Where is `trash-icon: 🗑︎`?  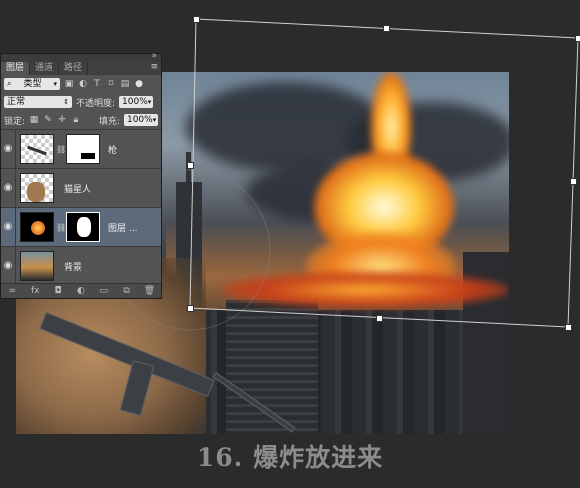
trash-icon: 🗑︎ is located at coordinates (149, 291).